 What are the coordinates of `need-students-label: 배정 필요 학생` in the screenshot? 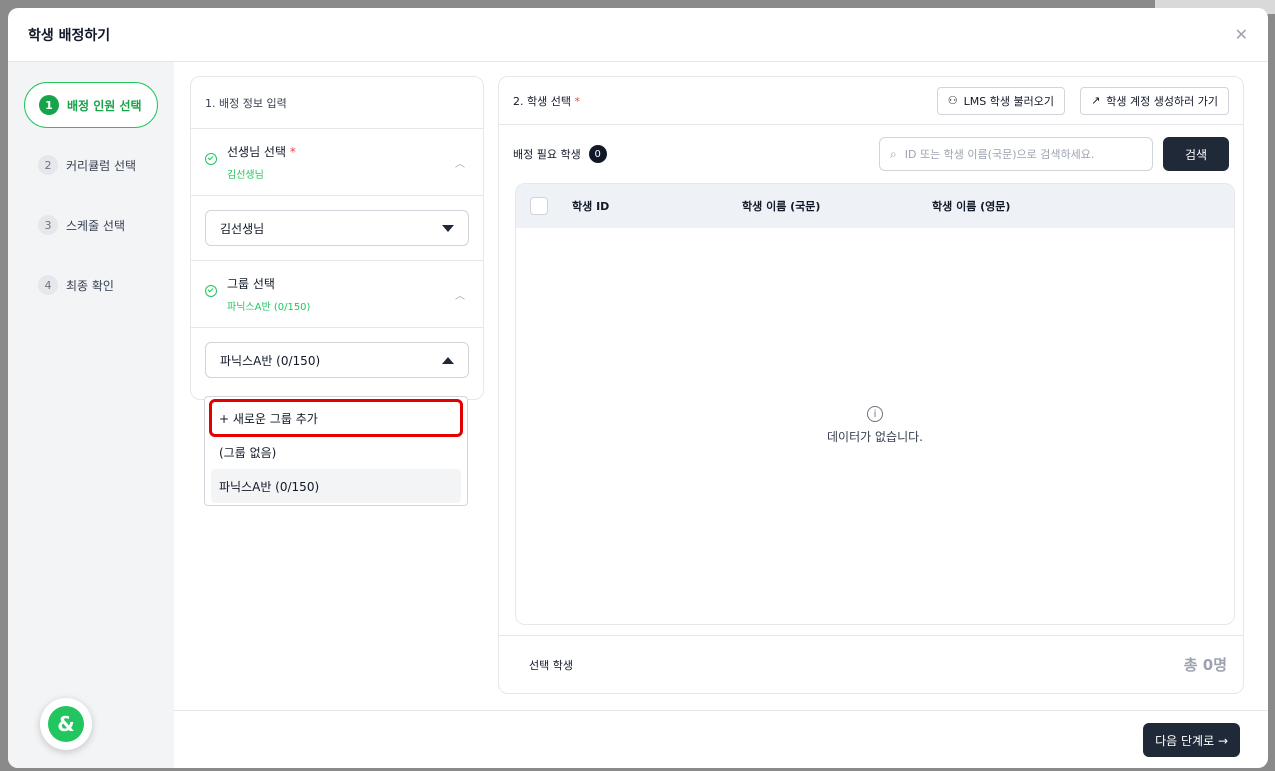 It's located at (547, 154).